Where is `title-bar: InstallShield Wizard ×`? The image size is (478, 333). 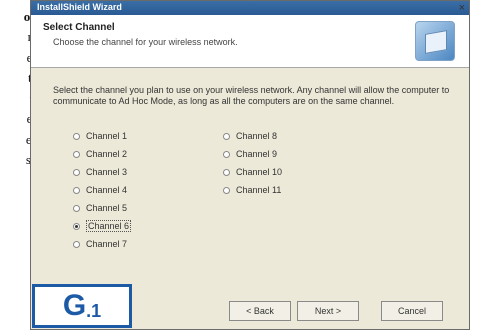
title-bar: InstallShield Wizard × is located at coordinates (250, 8).